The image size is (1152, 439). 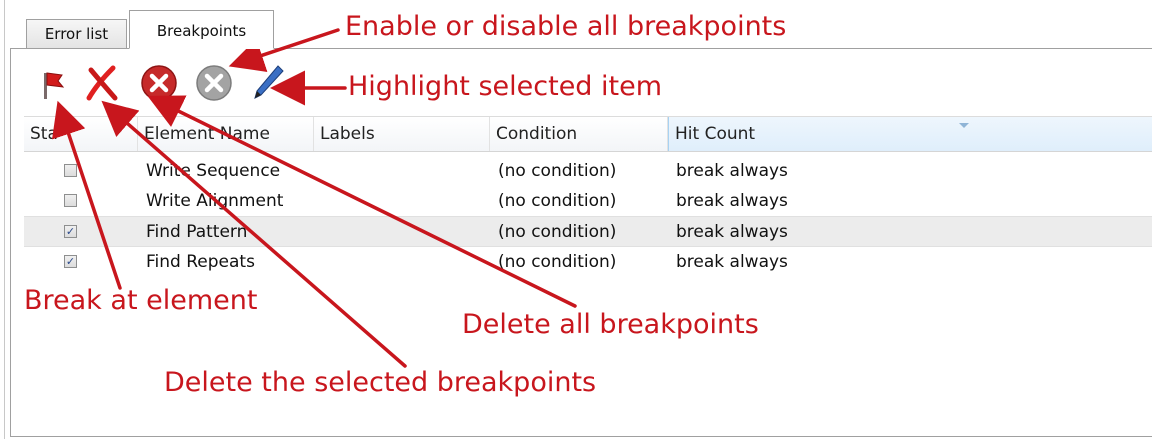 What do you see at coordinates (380, 382) in the screenshot?
I see `callout-delete-selected: Delete the selected breakpoints` at bounding box center [380, 382].